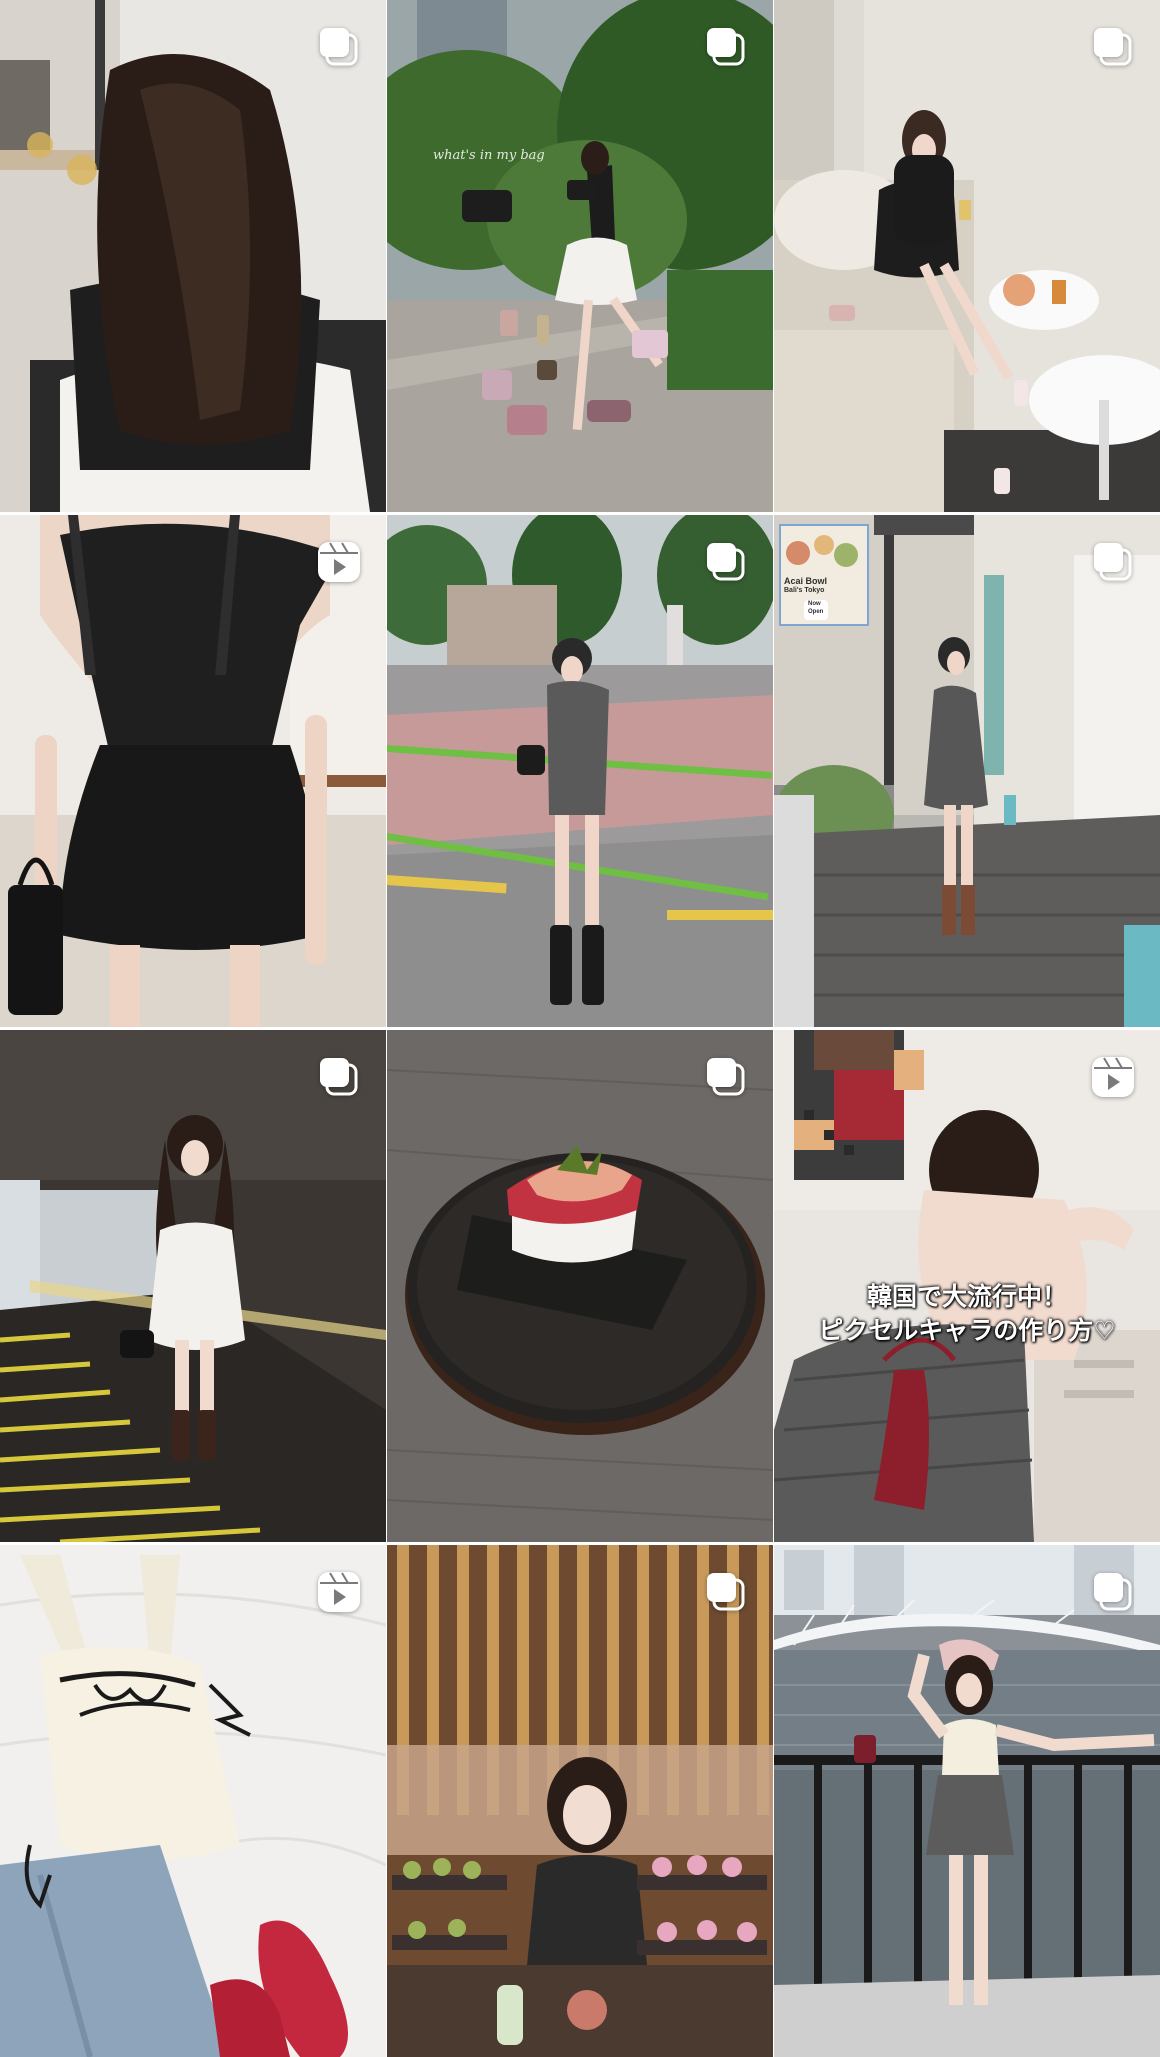 This screenshot has width=1160, height=2057. I want to click on post-tile-6: Acai Bowl Bali's Tokyo Now Open, so click(967, 771).